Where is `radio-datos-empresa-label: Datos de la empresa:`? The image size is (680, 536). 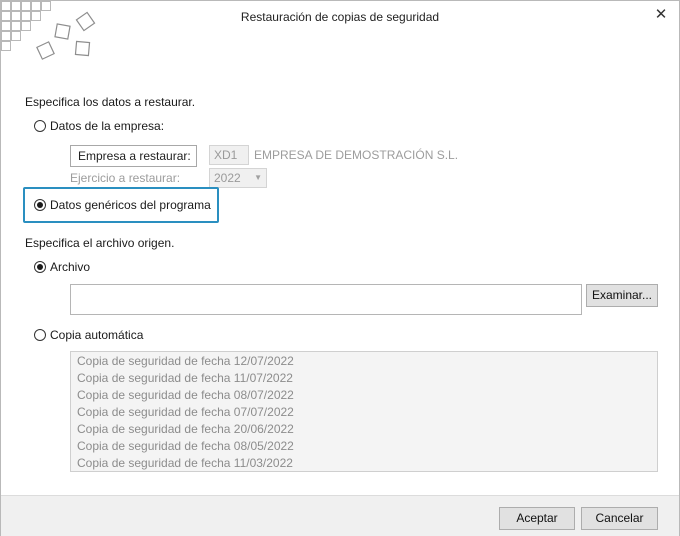
radio-datos-empresa-label: Datos de la empresa: is located at coordinates (107, 126).